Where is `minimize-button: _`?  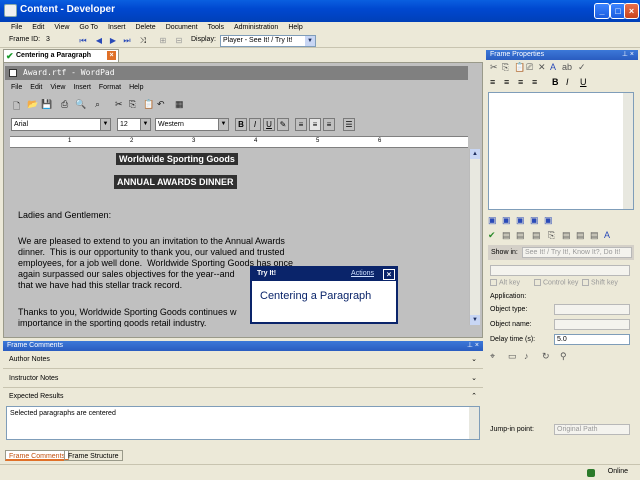 minimize-button: _ is located at coordinates (602, 11).